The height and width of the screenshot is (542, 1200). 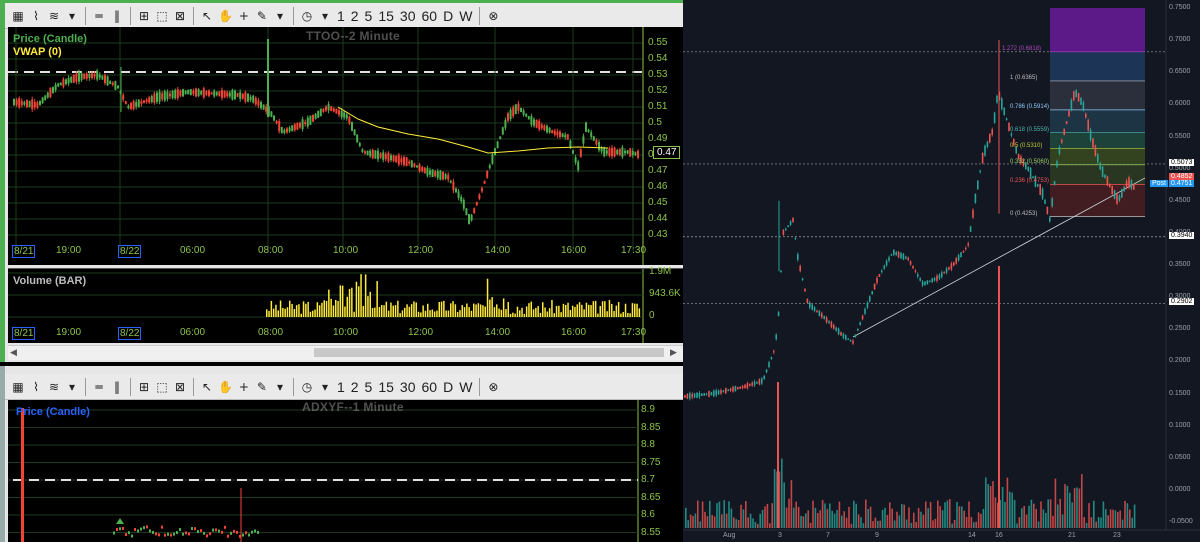 I want to click on indicator-vwap: VWAP (0), so click(x=37, y=52).